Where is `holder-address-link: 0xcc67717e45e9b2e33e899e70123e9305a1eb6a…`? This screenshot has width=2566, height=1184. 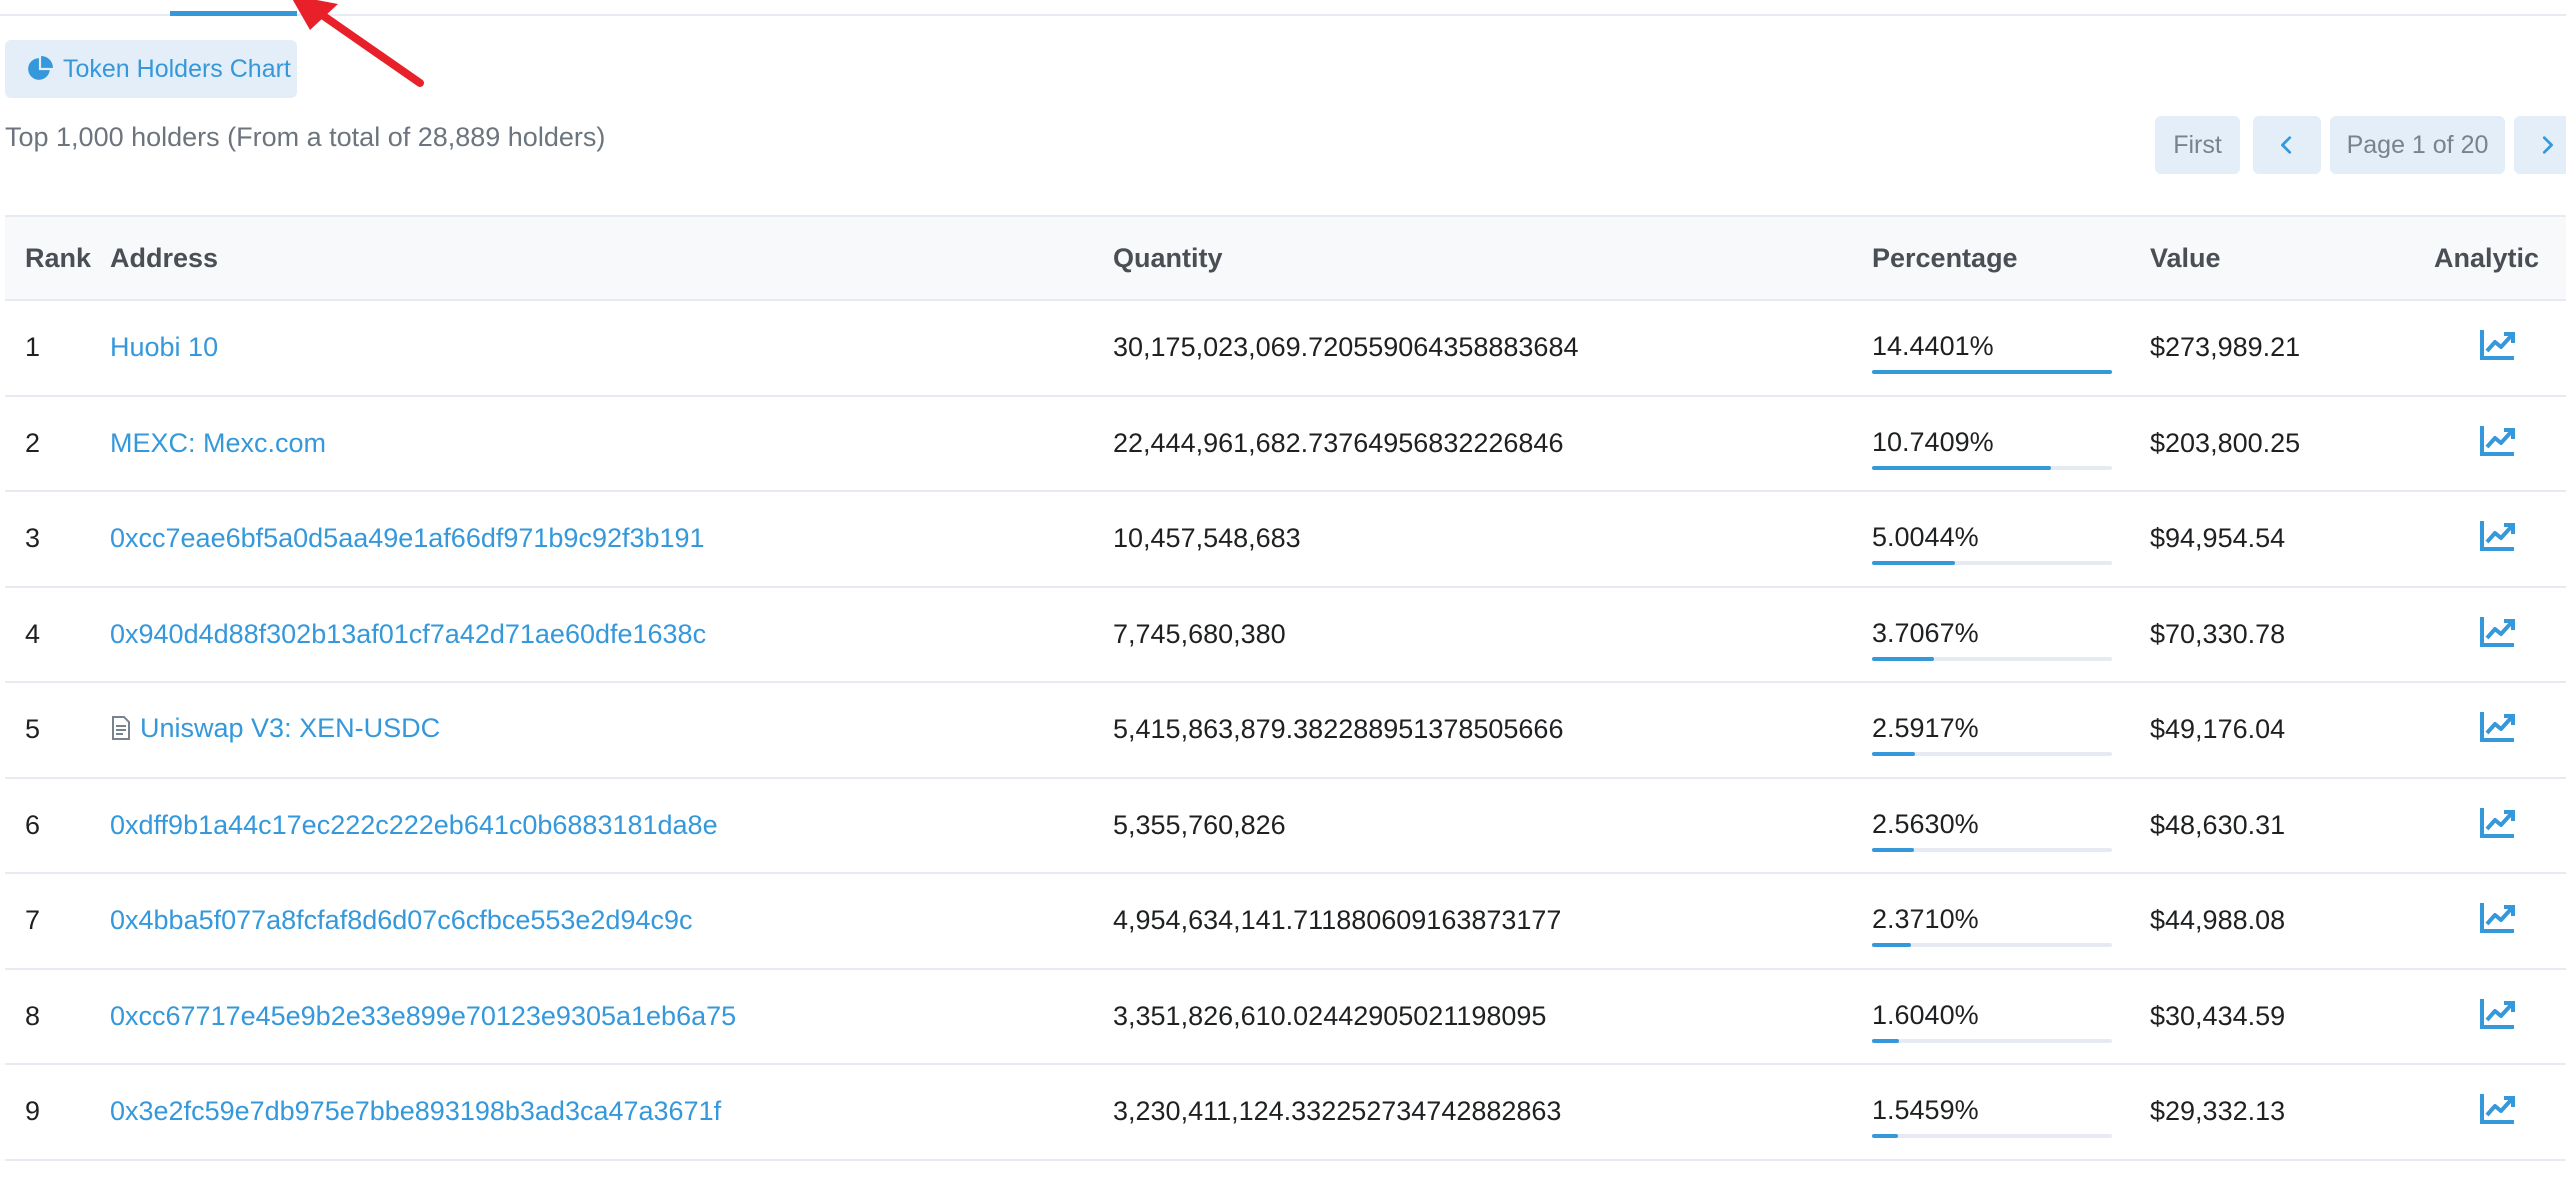 holder-address-link: 0xcc67717e45e9b2e33e899e70123e9305a1eb6a… is located at coordinates (423, 1016).